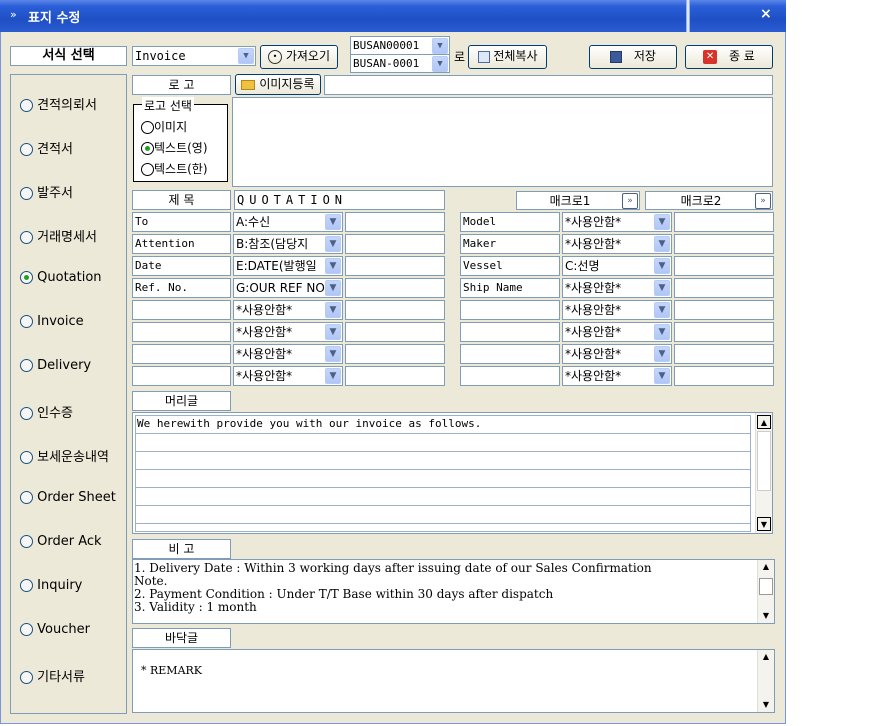 This screenshot has height=726, width=893. Describe the element at coordinates (400, 45) in the screenshot. I see `source-code-dropdown-1: BUSAN00001 ▼` at that location.